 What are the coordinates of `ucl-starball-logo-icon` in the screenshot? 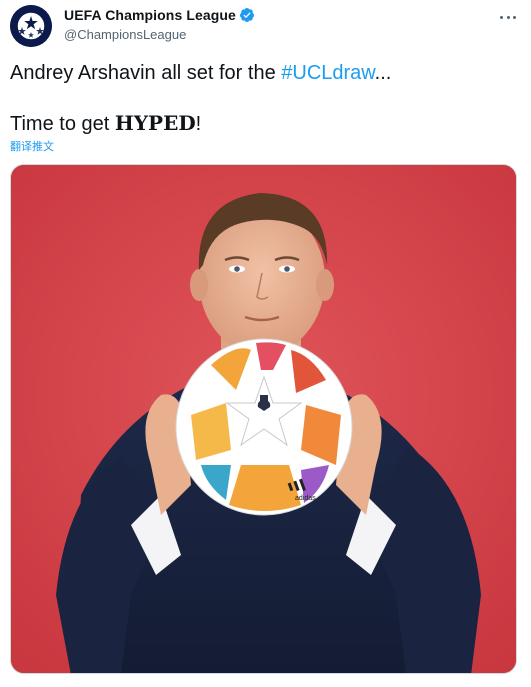 It's located at (31, 26).